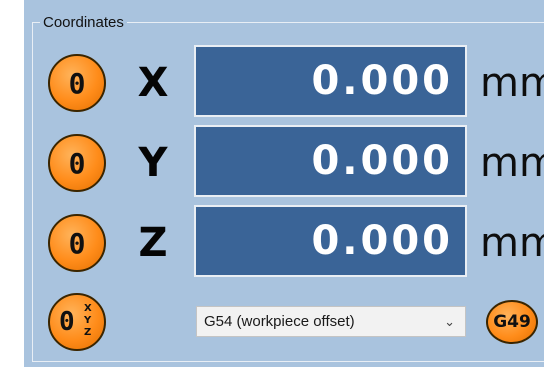 This screenshot has width=544, height=367. I want to click on axis-label-x: X, so click(153, 83).